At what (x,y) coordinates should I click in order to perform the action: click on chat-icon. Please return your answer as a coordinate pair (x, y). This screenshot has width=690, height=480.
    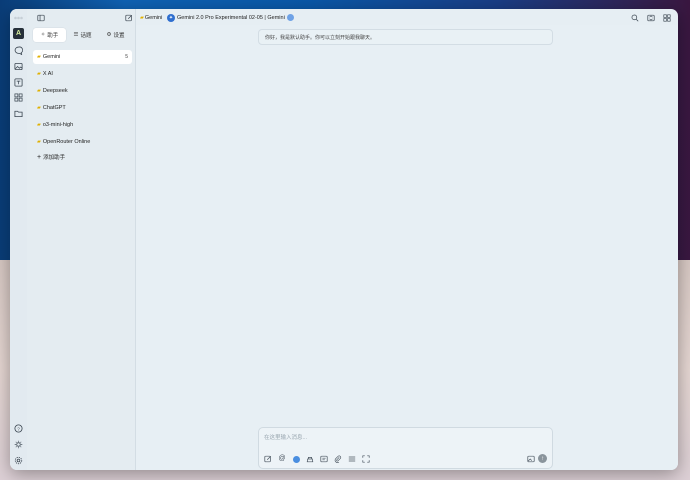
    Looking at the image, I should click on (18, 50).